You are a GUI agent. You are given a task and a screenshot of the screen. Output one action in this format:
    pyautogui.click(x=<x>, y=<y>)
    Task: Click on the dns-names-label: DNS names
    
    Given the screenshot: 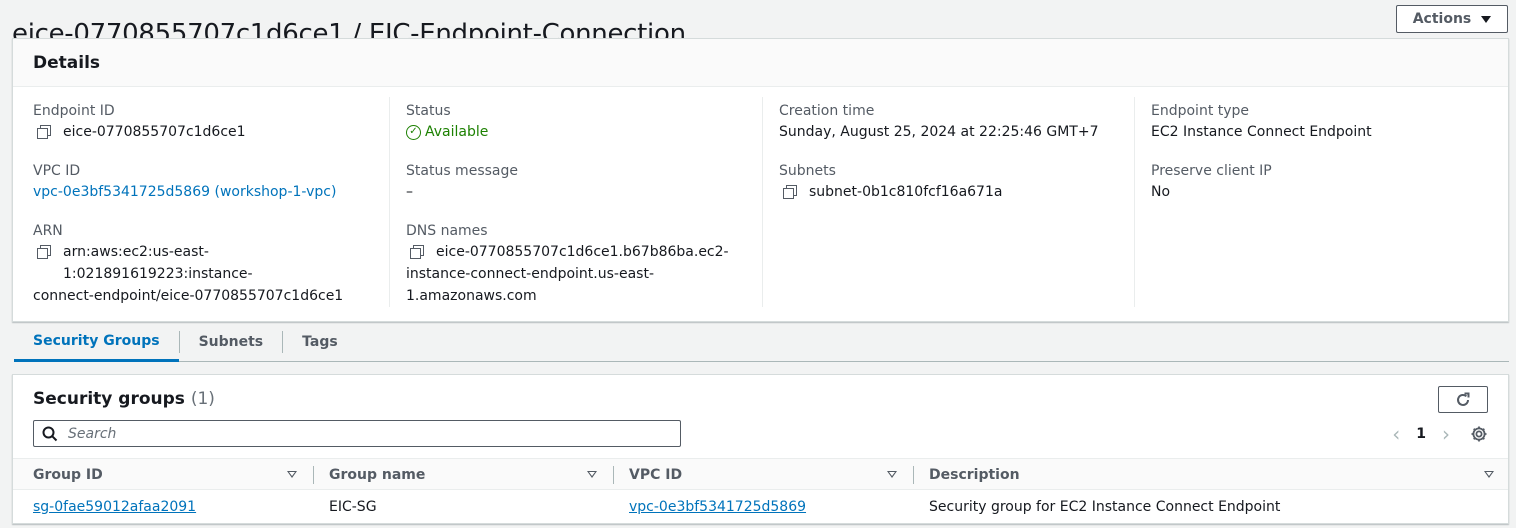 What is the action you would take?
    pyautogui.click(x=447, y=231)
    